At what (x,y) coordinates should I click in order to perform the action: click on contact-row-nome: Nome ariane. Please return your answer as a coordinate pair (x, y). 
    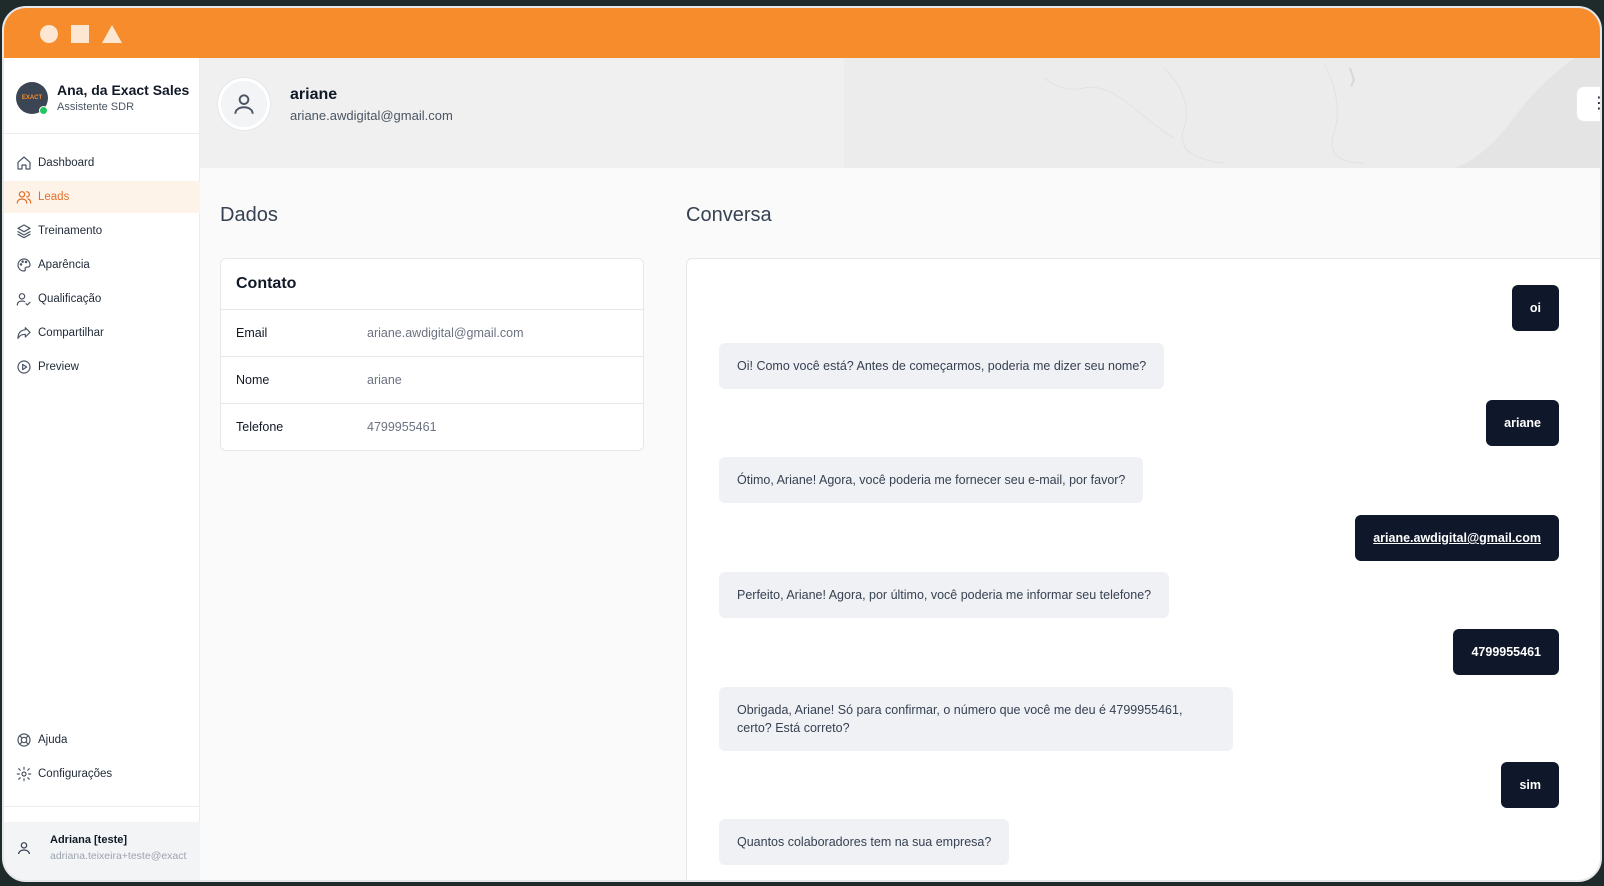
    Looking at the image, I should click on (432, 379).